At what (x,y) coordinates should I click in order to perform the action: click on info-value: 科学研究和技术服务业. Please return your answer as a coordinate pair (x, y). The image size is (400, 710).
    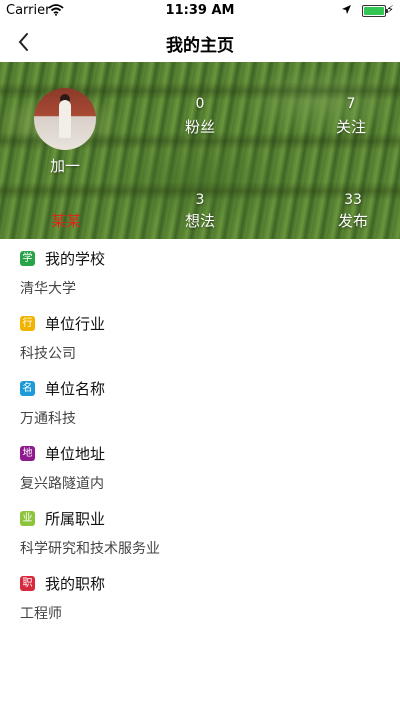
    Looking at the image, I should click on (90, 549).